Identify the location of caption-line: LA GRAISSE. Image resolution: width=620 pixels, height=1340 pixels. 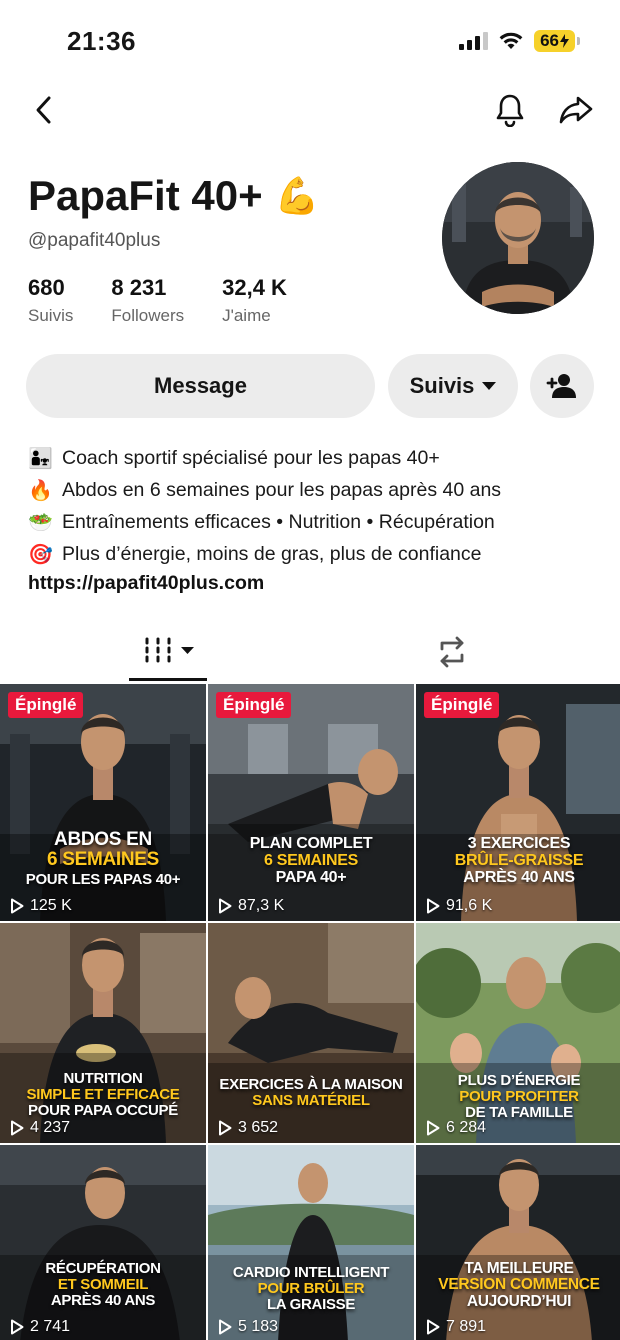
(311, 1304).